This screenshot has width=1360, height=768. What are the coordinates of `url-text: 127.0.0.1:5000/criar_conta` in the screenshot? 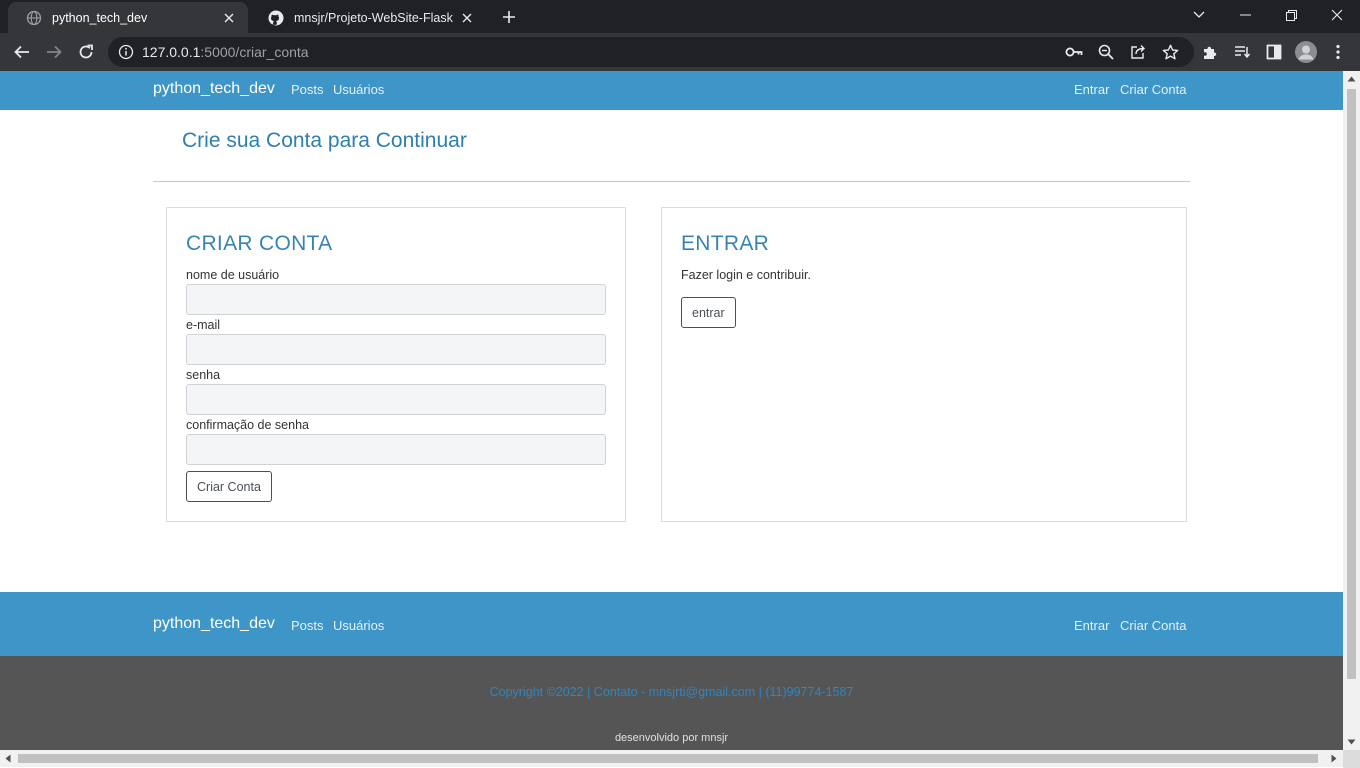 It's located at (225, 52).